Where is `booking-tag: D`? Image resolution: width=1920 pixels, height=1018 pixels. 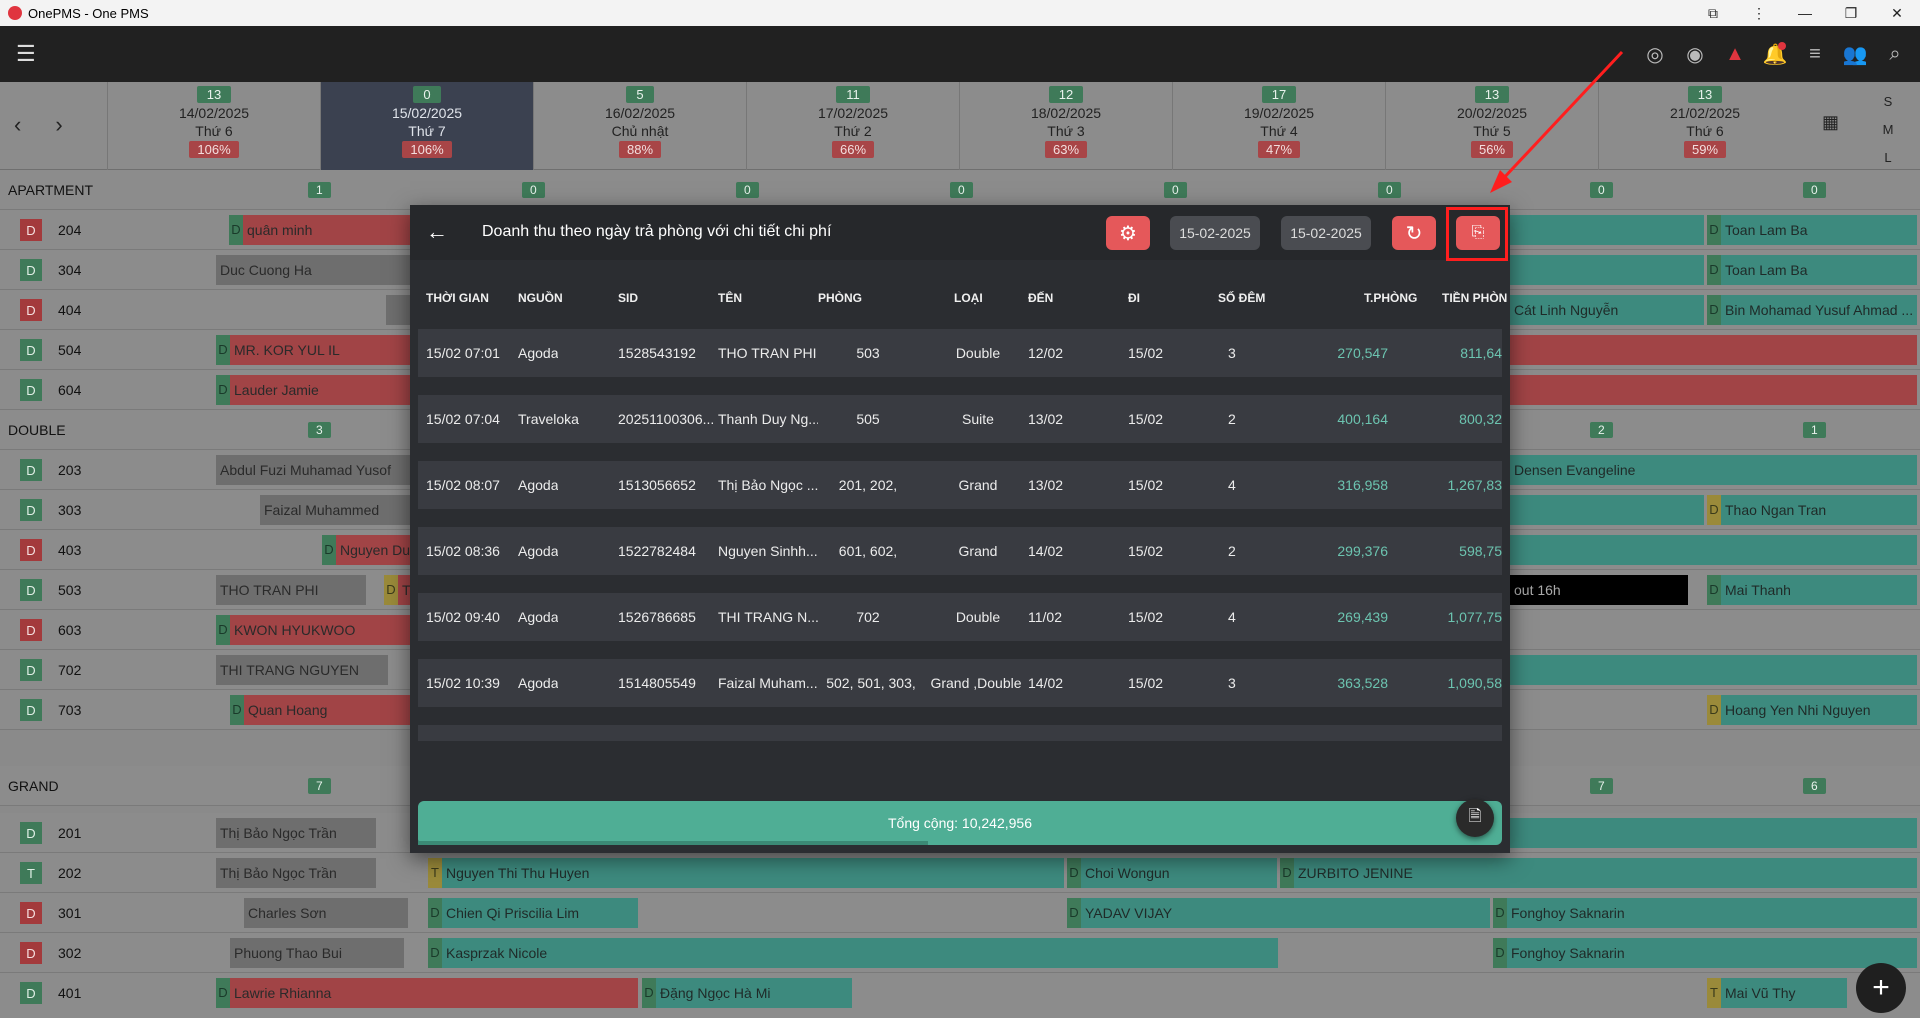
booking-tag: D is located at coordinates (1287, 873).